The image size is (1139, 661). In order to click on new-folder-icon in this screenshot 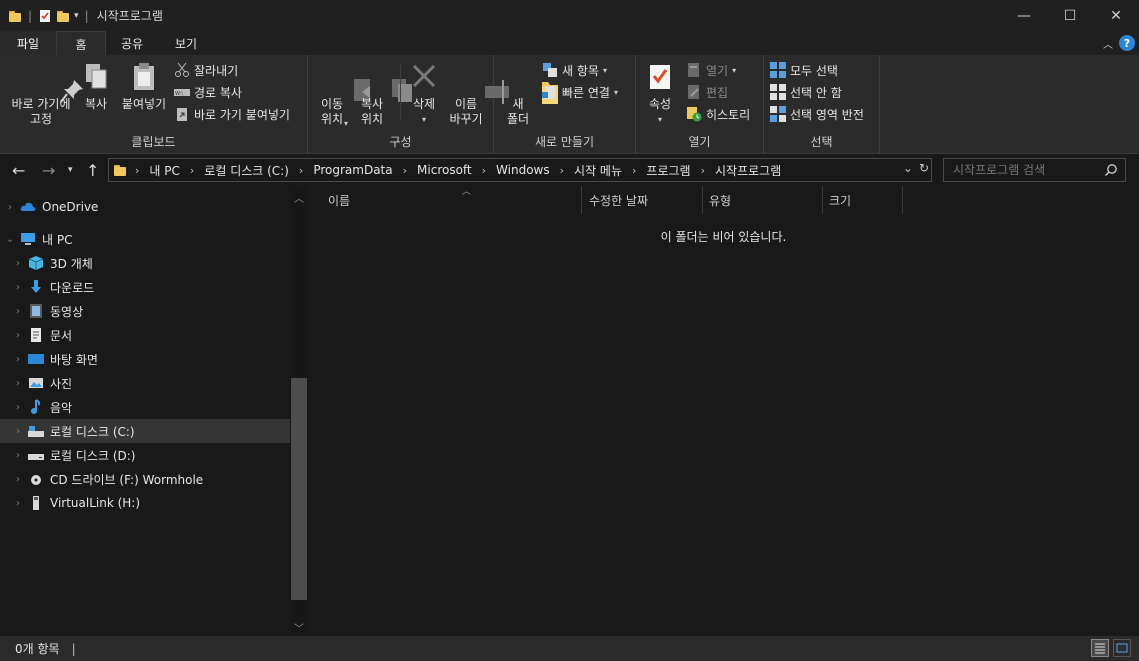, I will do `click(63, 16)`.